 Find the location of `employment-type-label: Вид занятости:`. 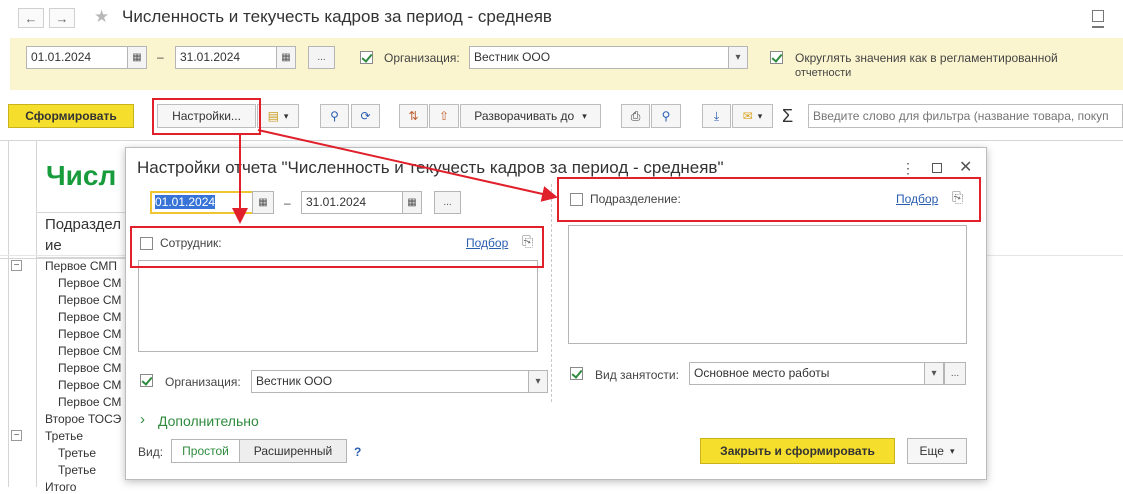

employment-type-label: Вид занятости: is located at coordinates (637, 375).